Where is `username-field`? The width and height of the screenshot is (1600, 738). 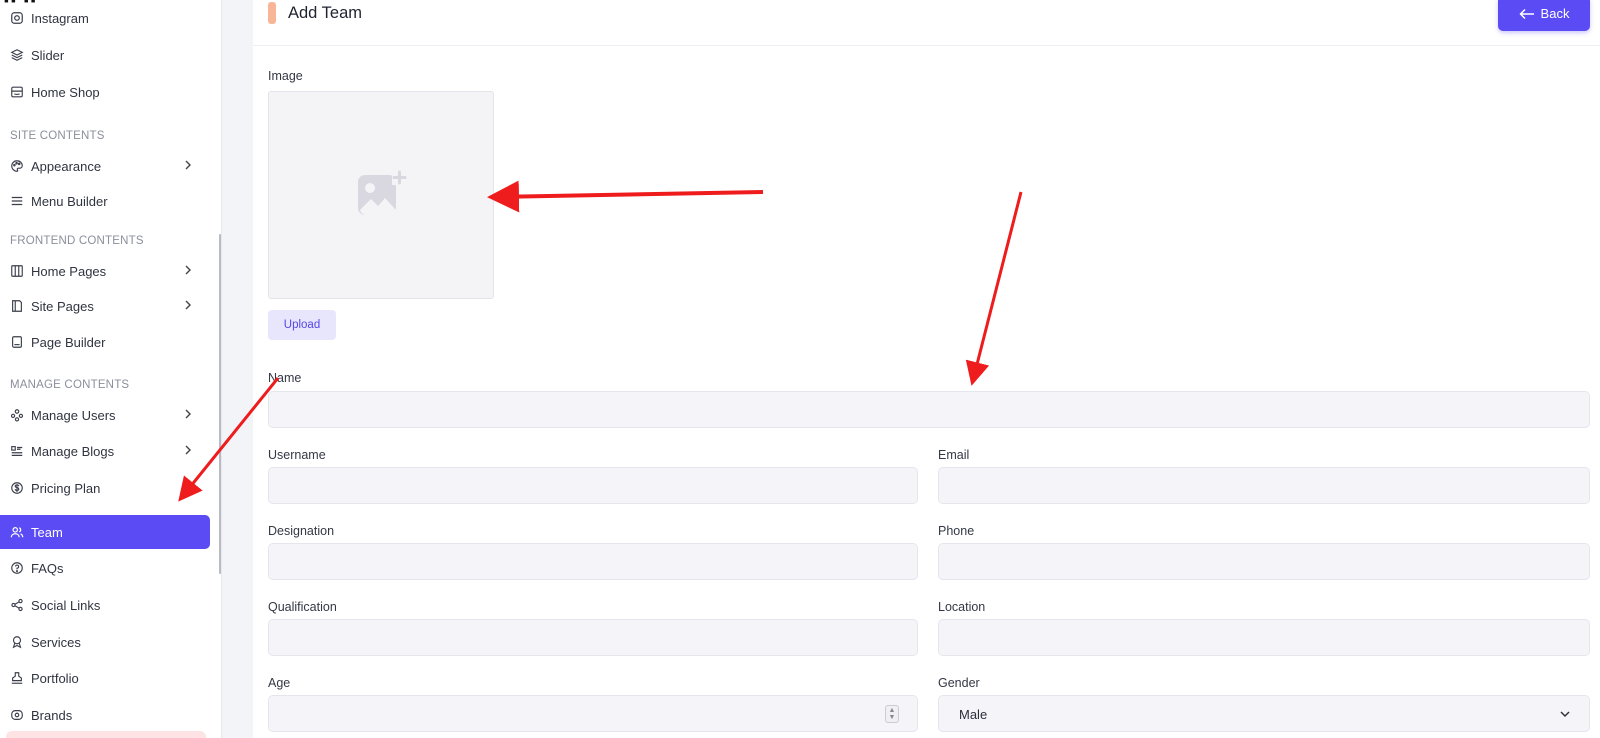 username-field is located at coordinates (593, 485).